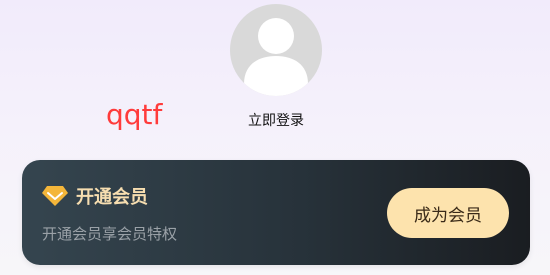  Describe the element at coordinates (276, 57) in the screenshot. I see `default-avatar-icon` at that location.